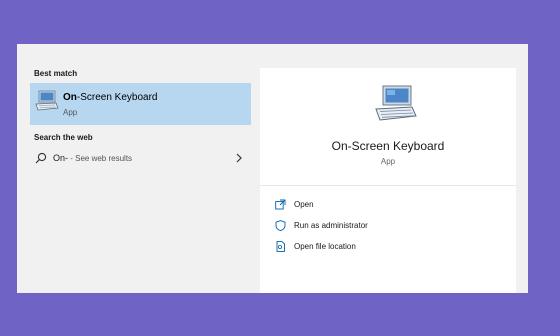 The height and width of the screenshot is (336, 560). What do you see at coordinates (70, 112) in the screenshot?
I see `best-match-subtitle: App` at bounding box center [70, 112].